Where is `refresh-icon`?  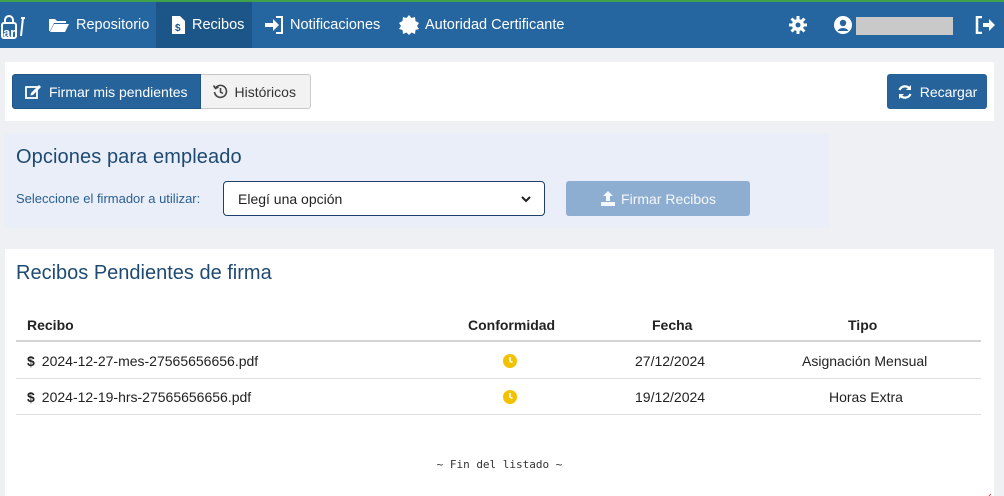
refresh-icon is located at coordinates (905, 92).